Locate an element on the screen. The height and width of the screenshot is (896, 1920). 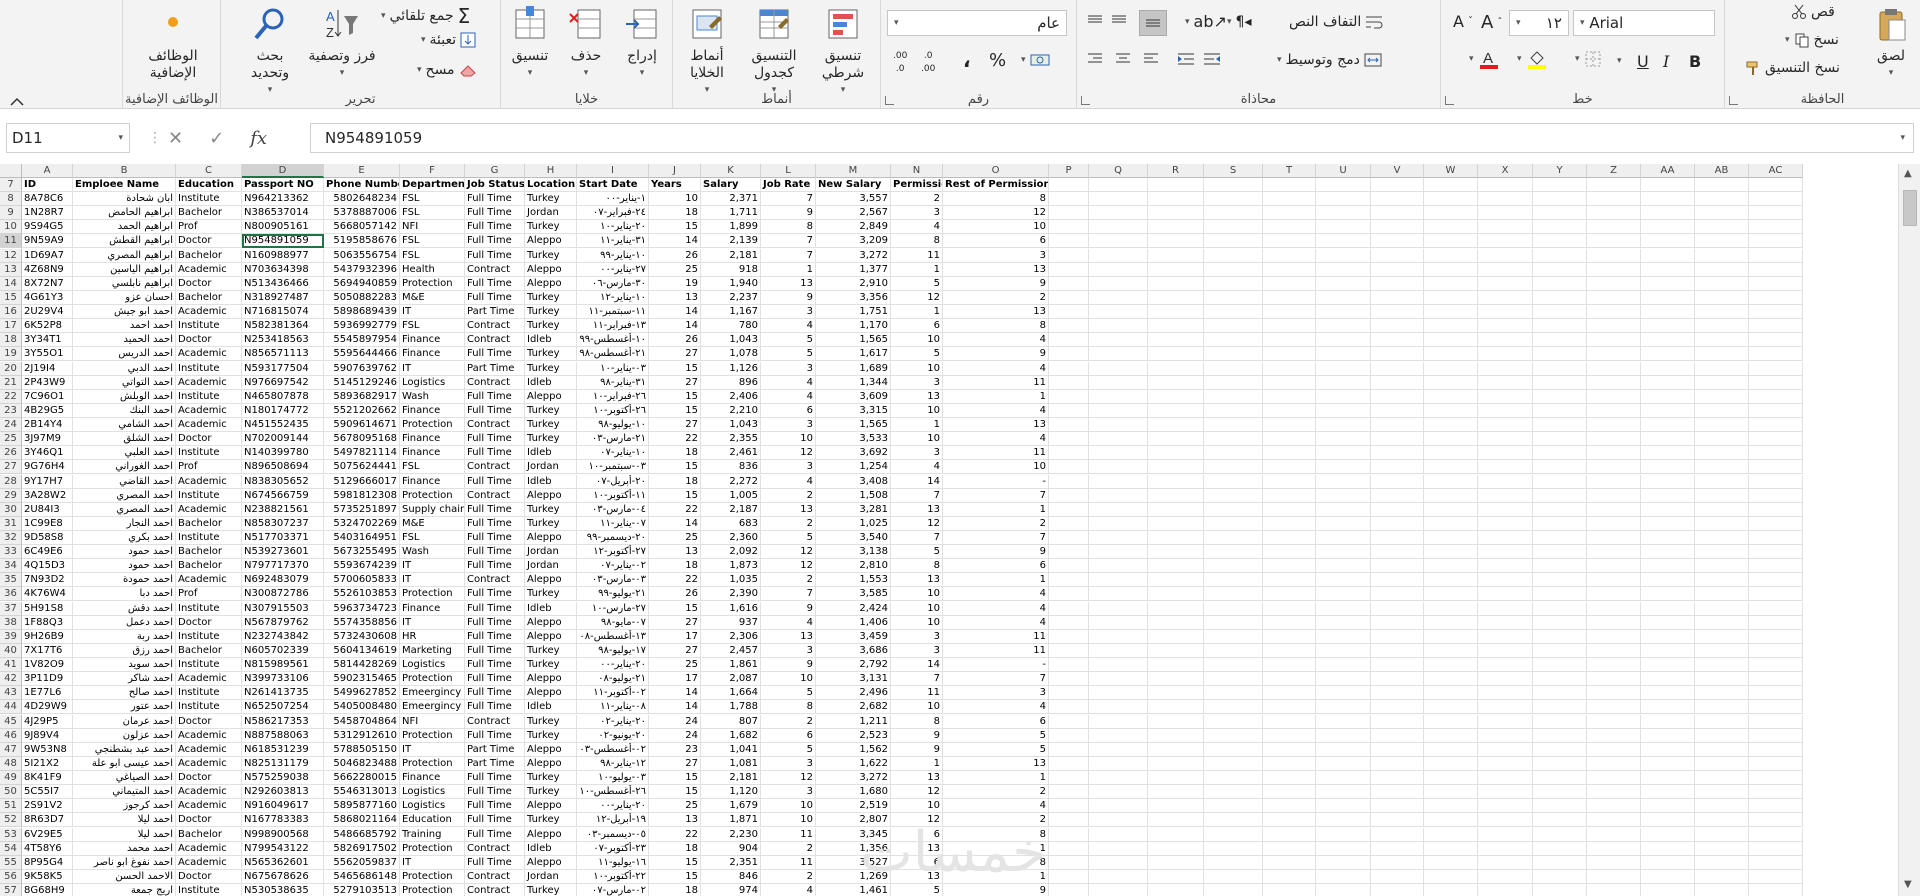
borders-button: ▾ is located at coordinates (1588, 59).